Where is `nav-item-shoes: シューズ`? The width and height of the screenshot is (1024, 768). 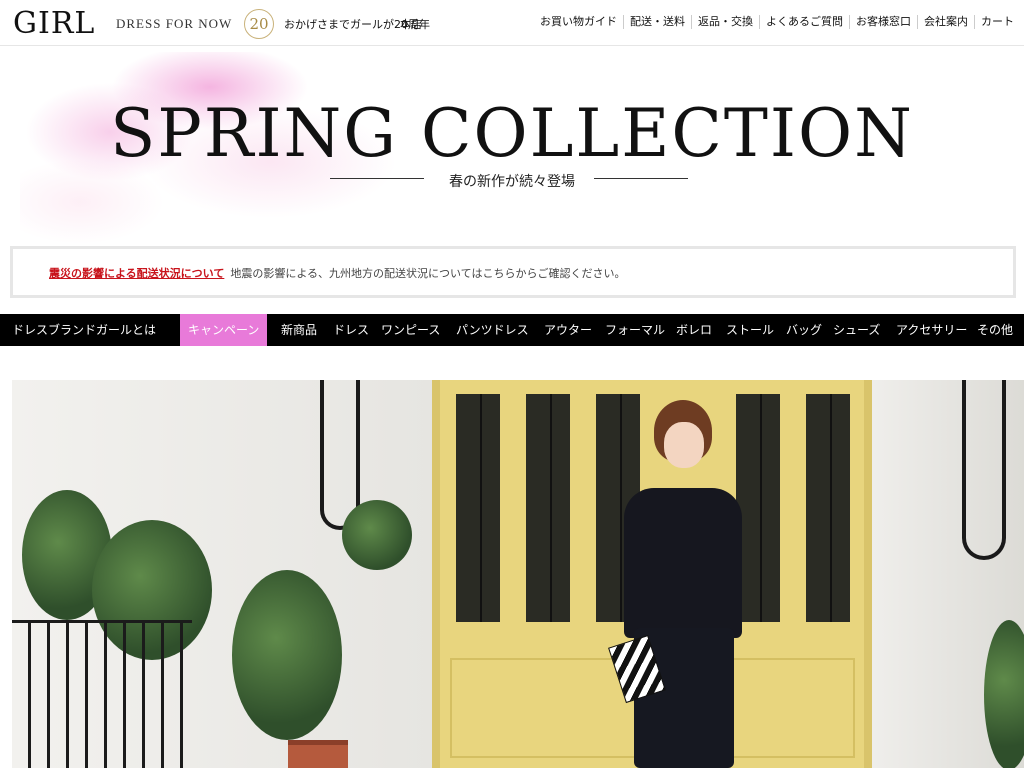
nav-item-shoes: シューズ is located at coordinates (856, 330).